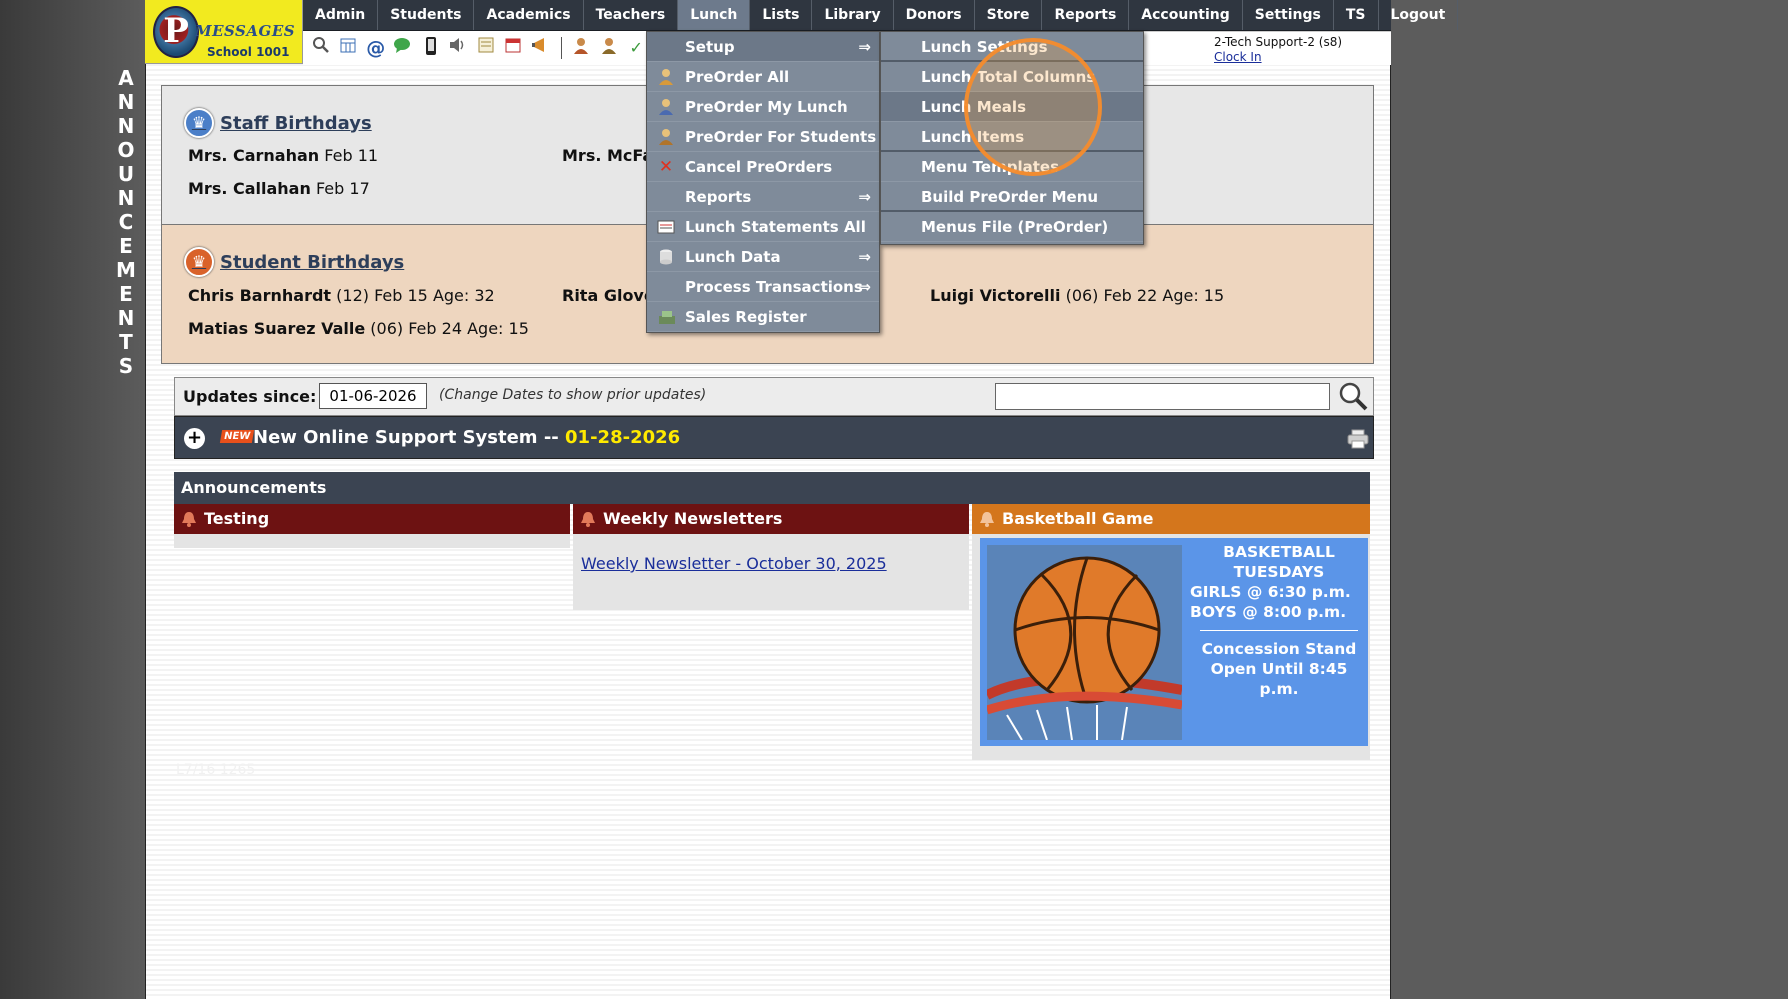  I want to click on student-birthdays-title: ♛ Student Birthdays, so click(294, 262).